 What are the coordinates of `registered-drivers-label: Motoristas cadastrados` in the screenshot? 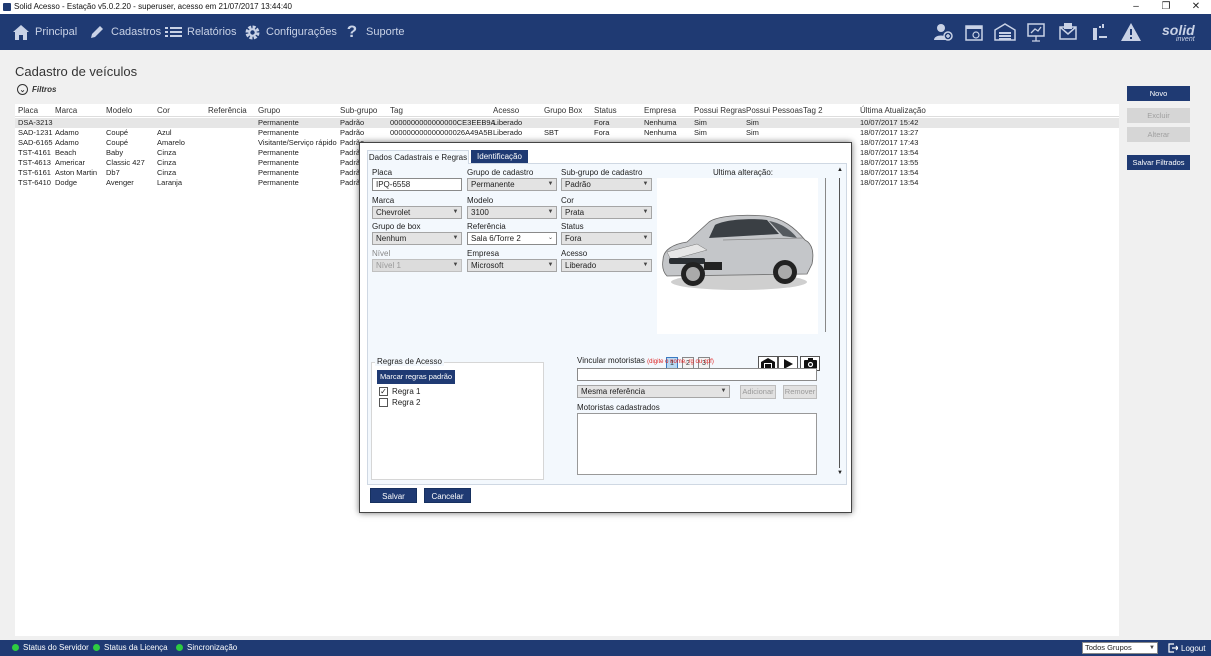 It's located at (618, 407).